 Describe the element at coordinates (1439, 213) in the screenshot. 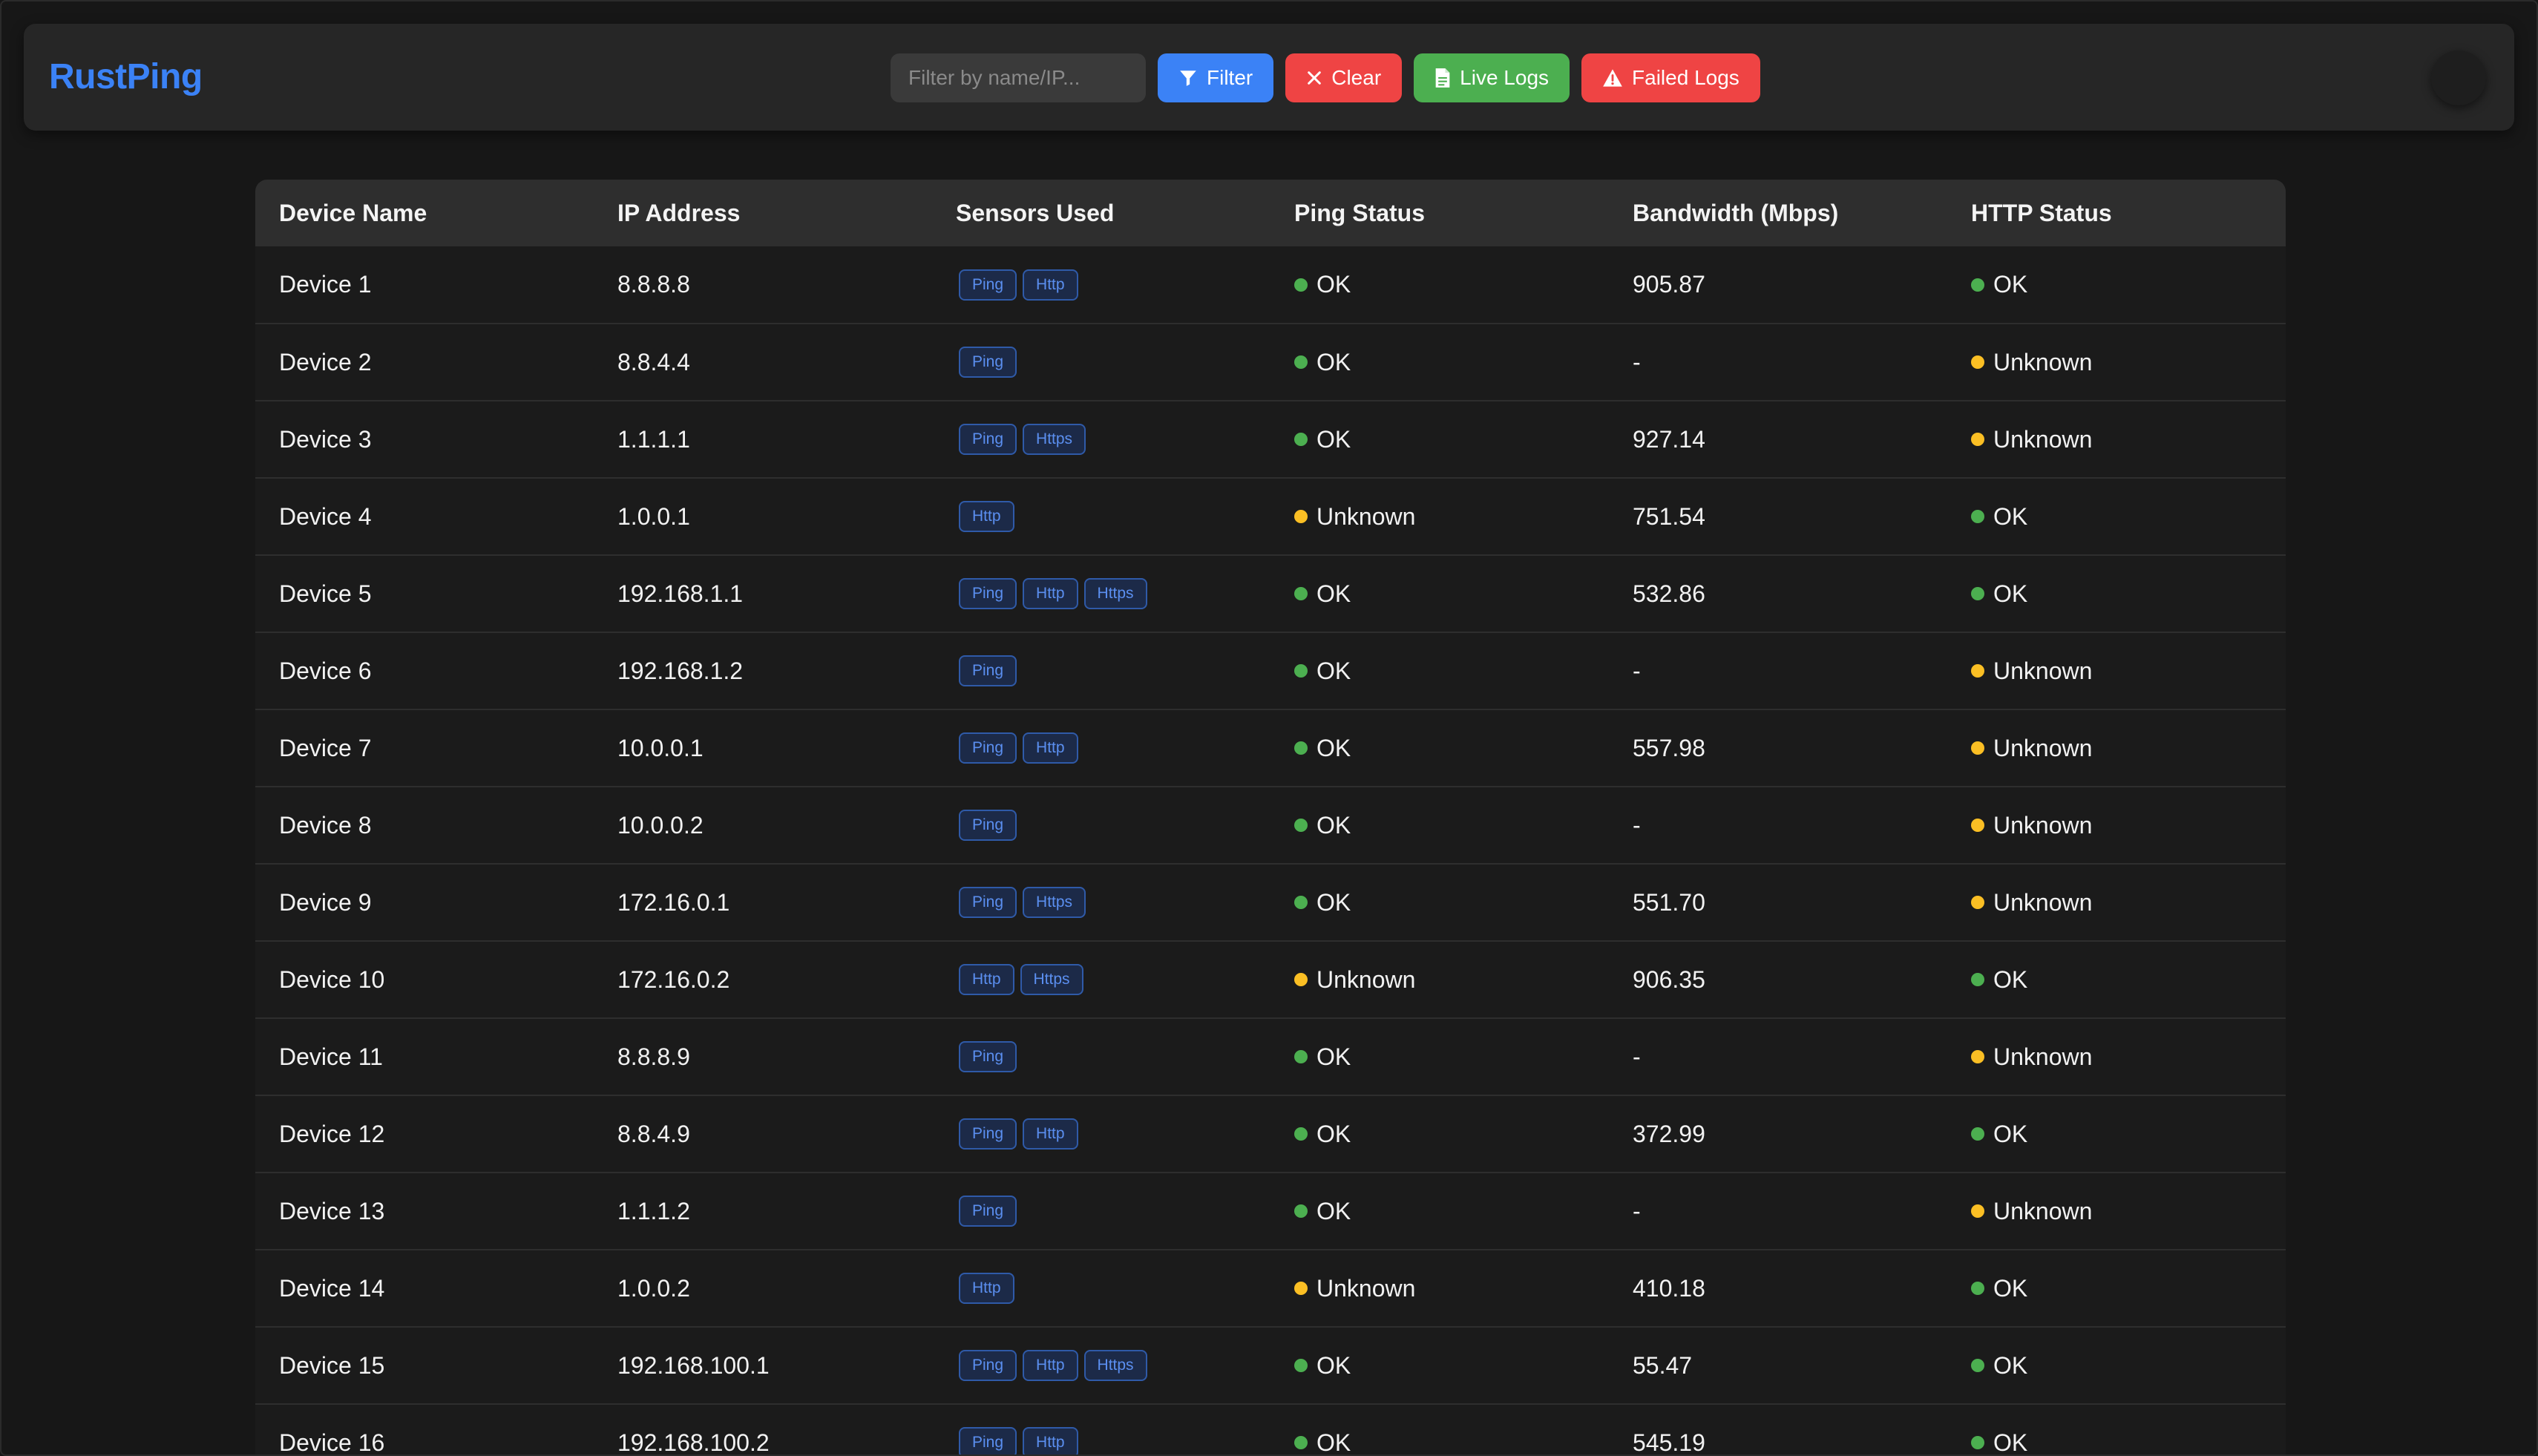

I see `column-header-ping-status: Ping Status` at that location.